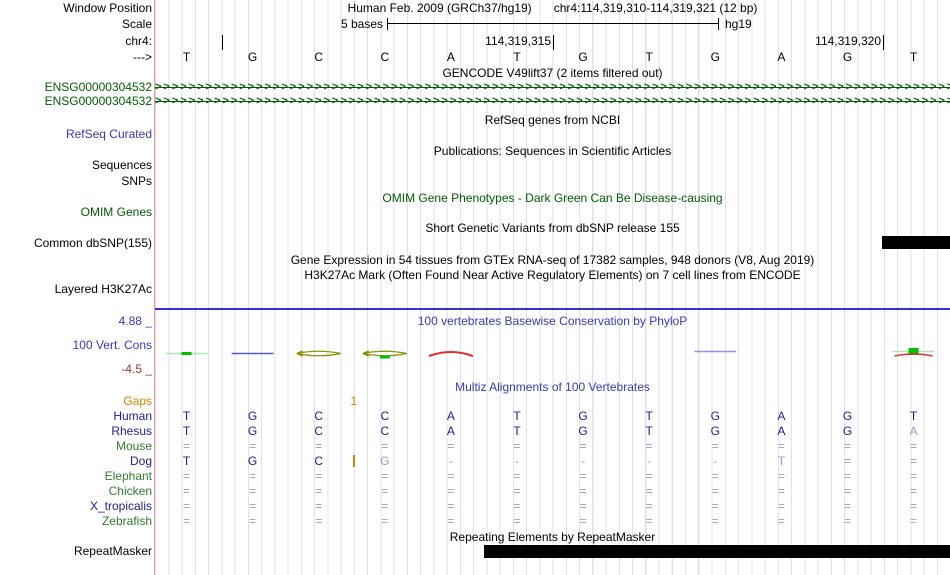 The width and height of the screenshot is (950, 575). What do you see at coordinates (76, 345) in the screenshot?
I see `conservation-track-label: 100 Vert. Cons` at bounding box center [76, 345].